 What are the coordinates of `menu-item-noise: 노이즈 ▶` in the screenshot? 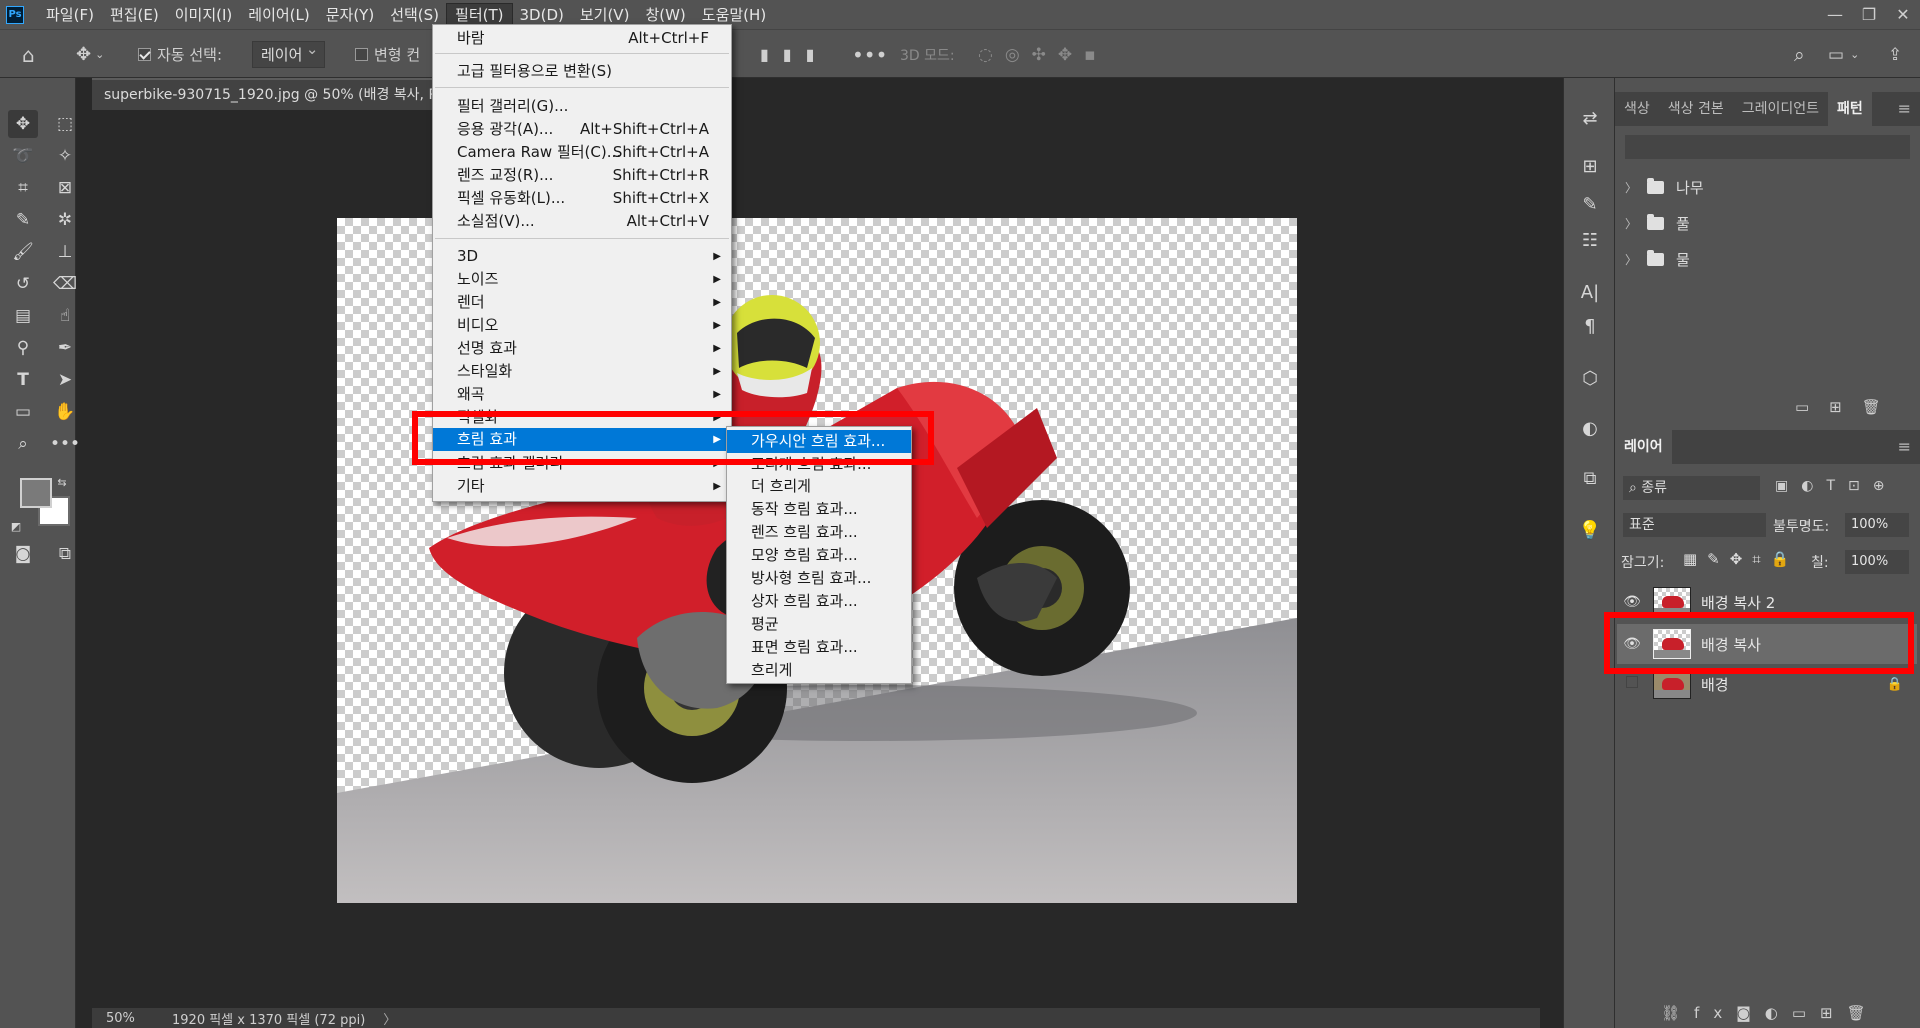 It's located at (582, 279).